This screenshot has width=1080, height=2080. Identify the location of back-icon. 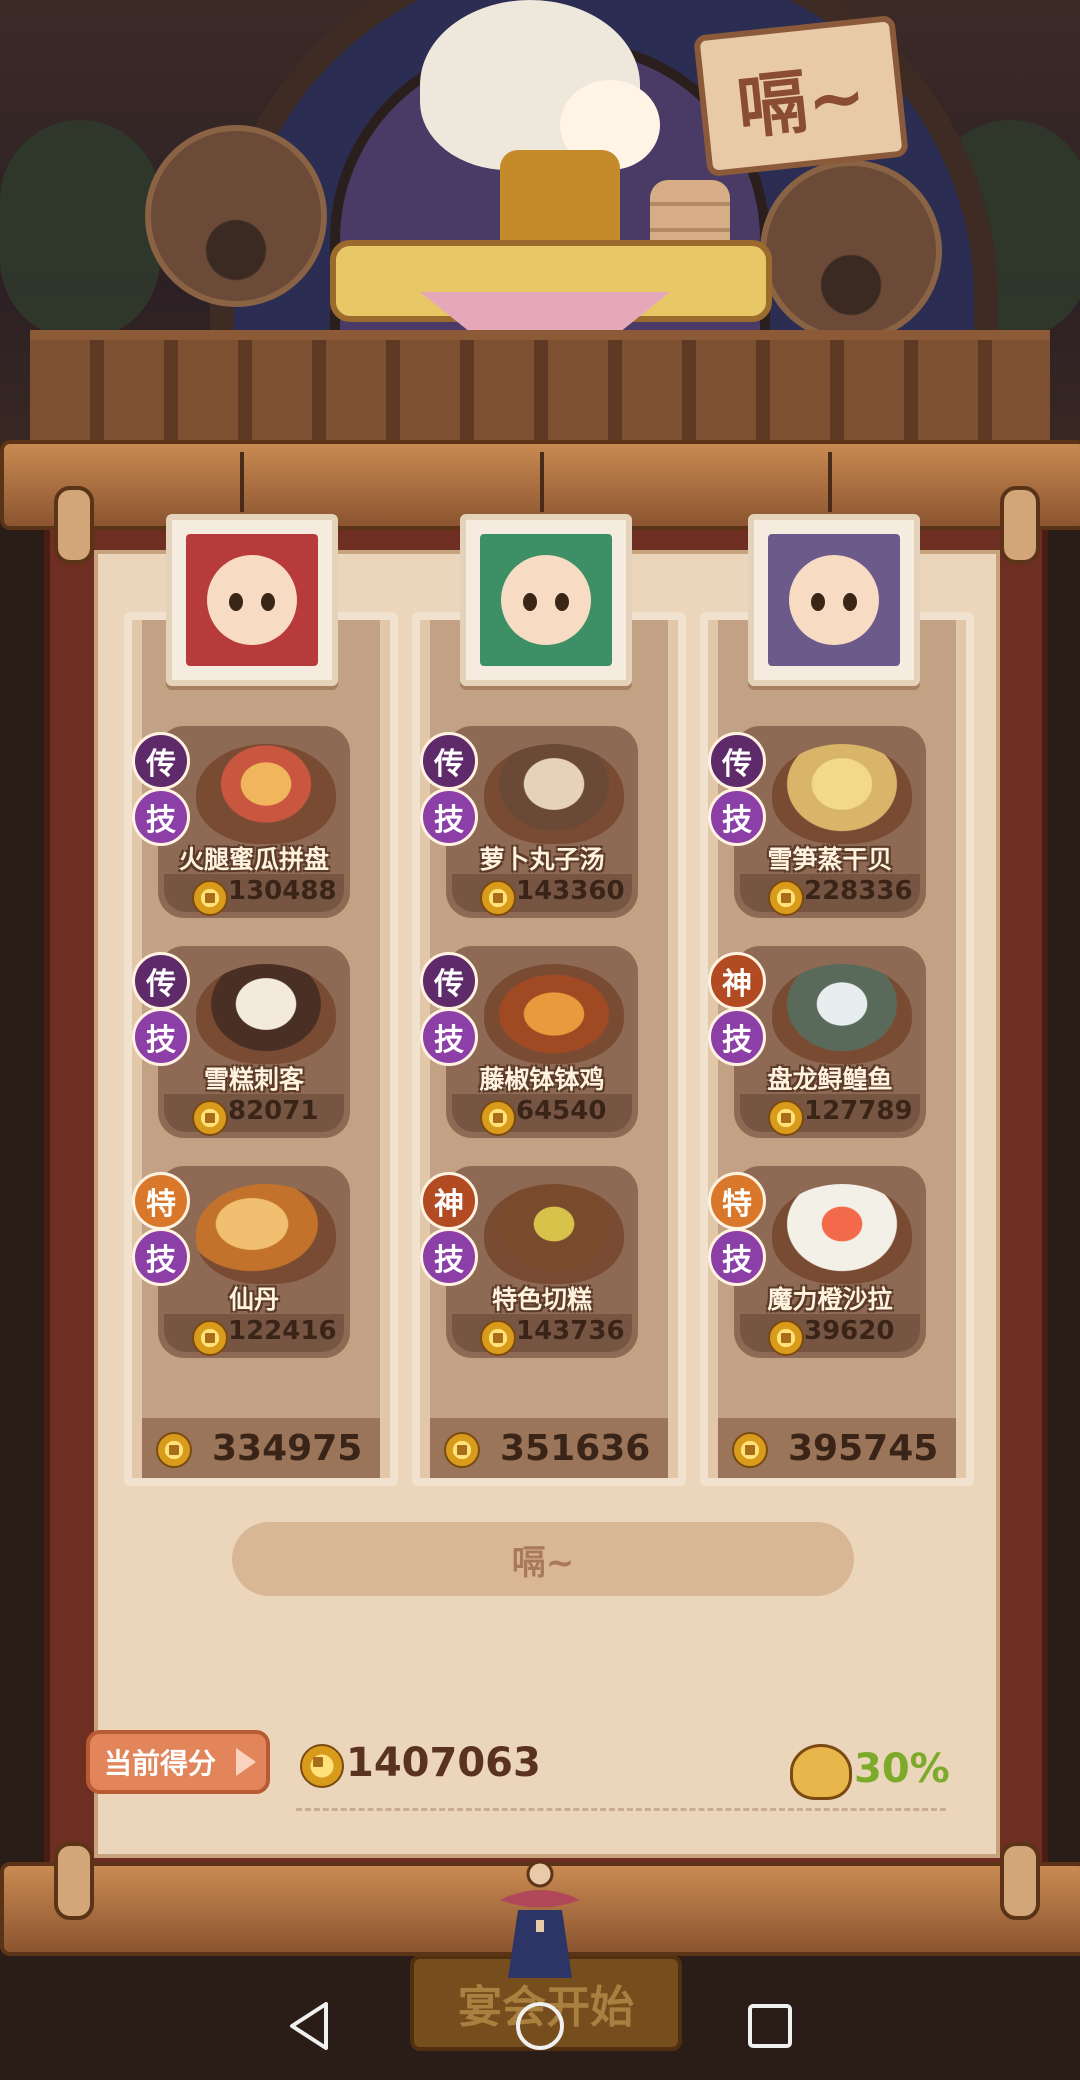
(309, 2026).